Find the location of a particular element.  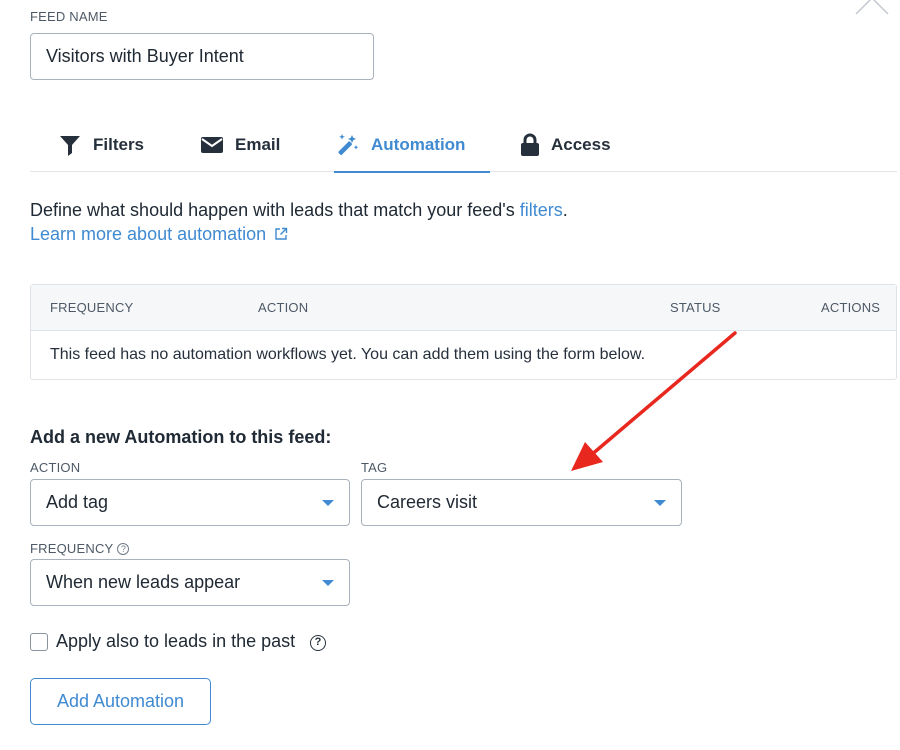

envelope-icon is located at coordinates (212, 145).